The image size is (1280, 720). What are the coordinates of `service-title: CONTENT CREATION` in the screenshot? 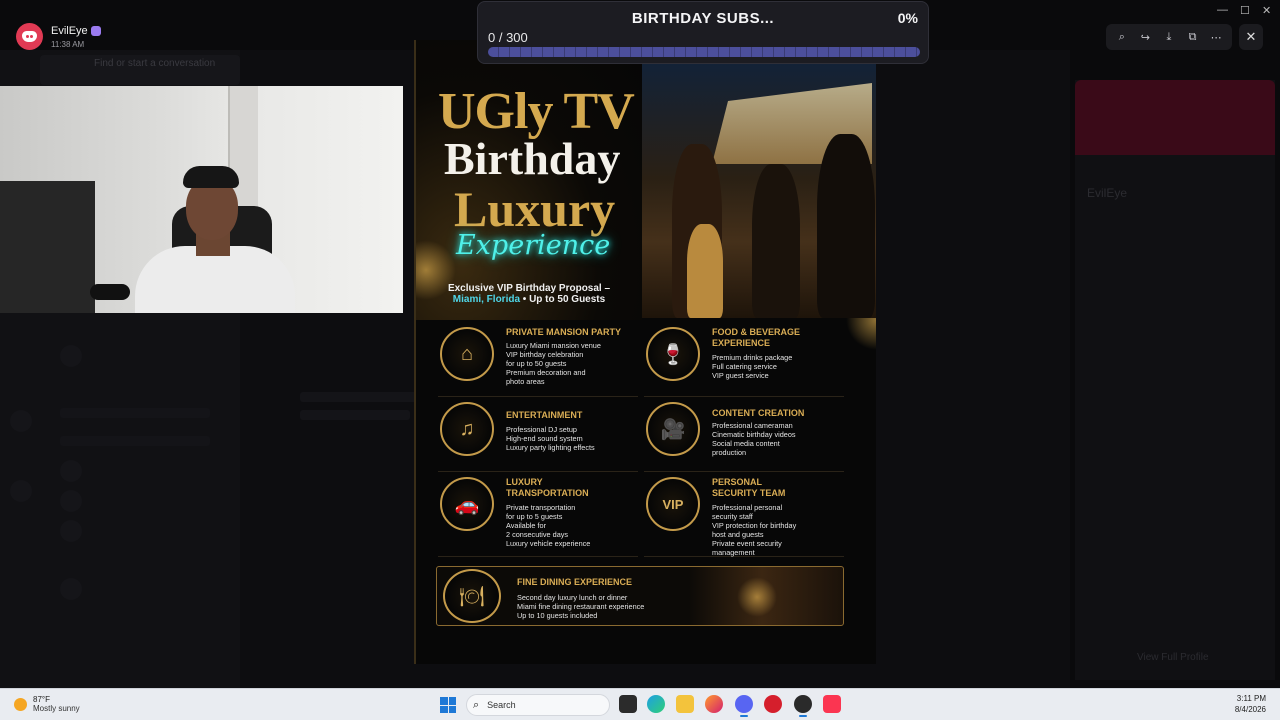 It's located at (758, 413).